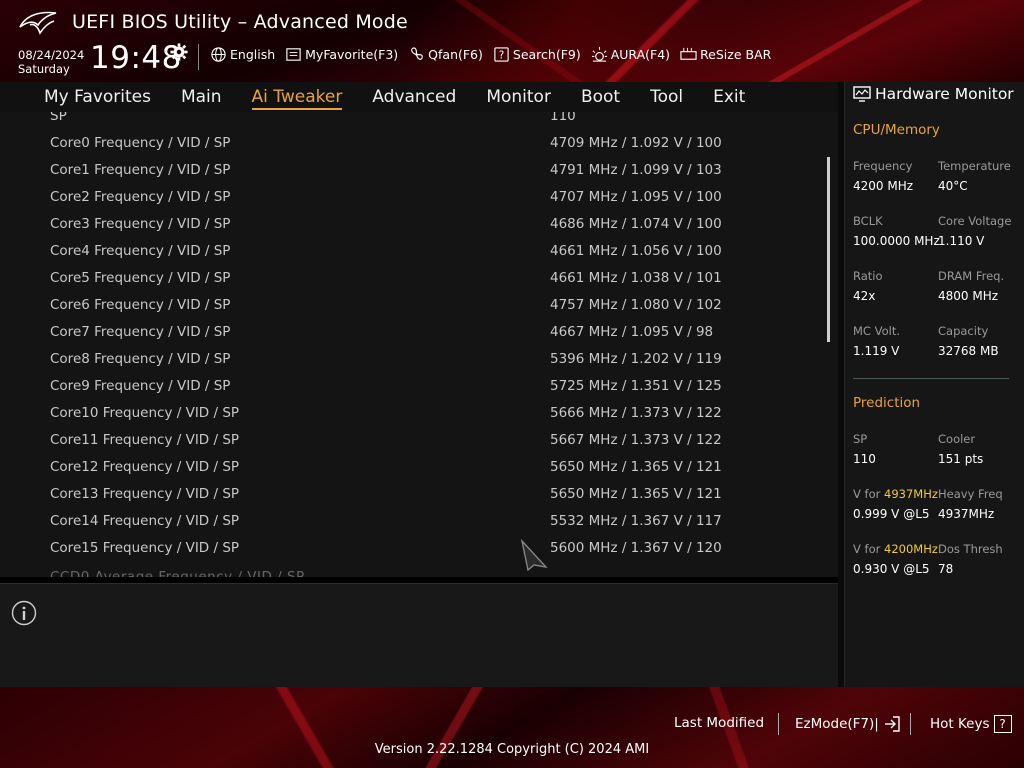 The image size is (1024, 768). I want to click on v-for-base-label: V for 4200MHz, so click(895, 549).